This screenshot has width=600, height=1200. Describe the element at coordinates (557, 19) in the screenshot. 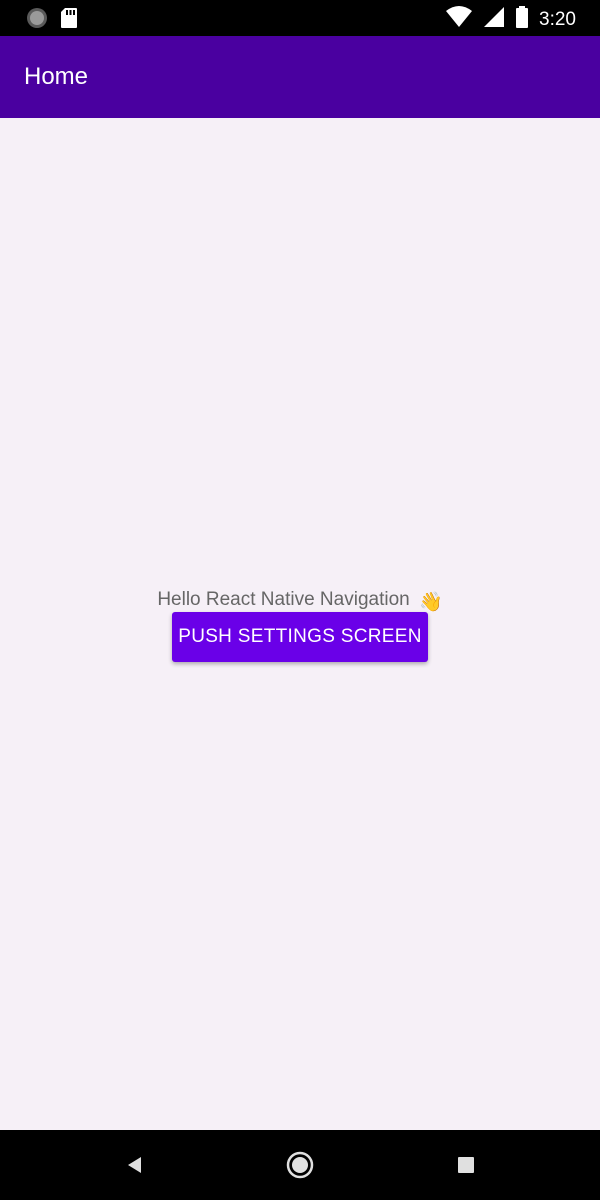

I see `status-time: 3:20` at that location.